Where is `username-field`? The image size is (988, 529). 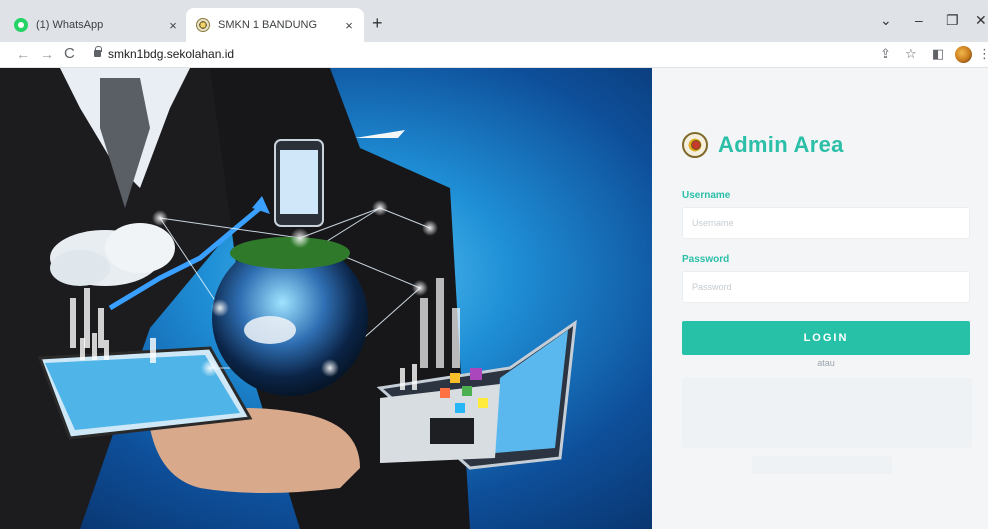 username-field is located at coordinates (826, 223).